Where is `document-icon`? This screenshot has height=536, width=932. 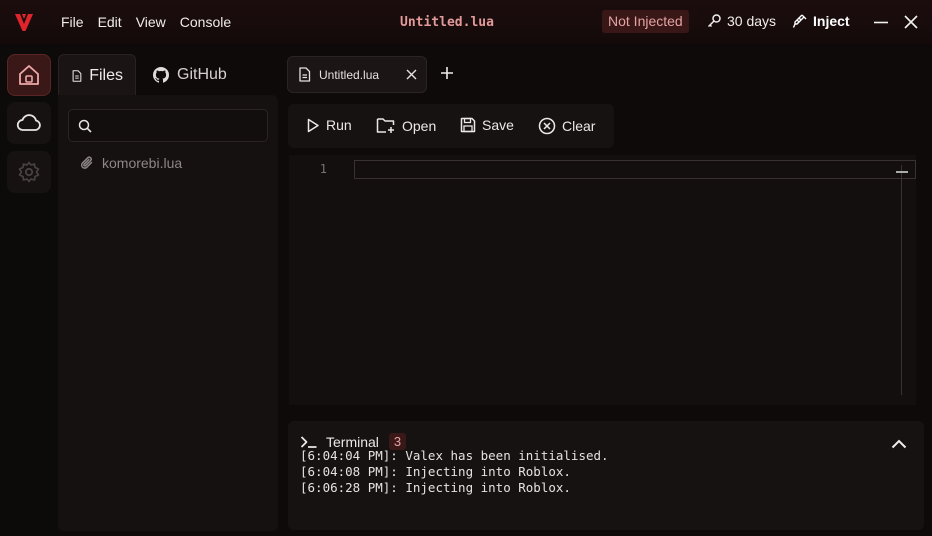 document-icon is located at coordinates (305, 74).